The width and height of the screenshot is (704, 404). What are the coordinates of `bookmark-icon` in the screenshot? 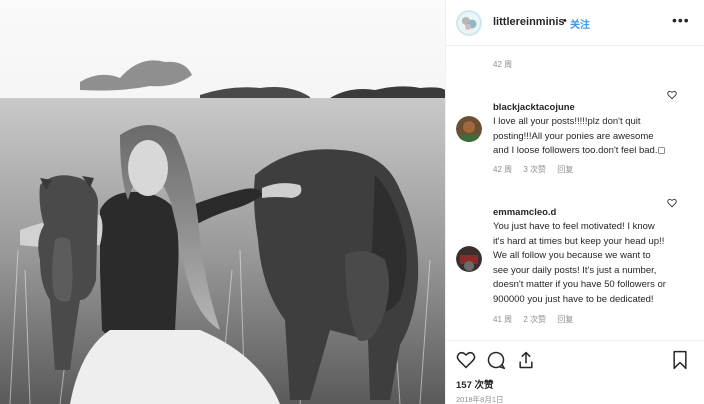 It's located at (680, 360).